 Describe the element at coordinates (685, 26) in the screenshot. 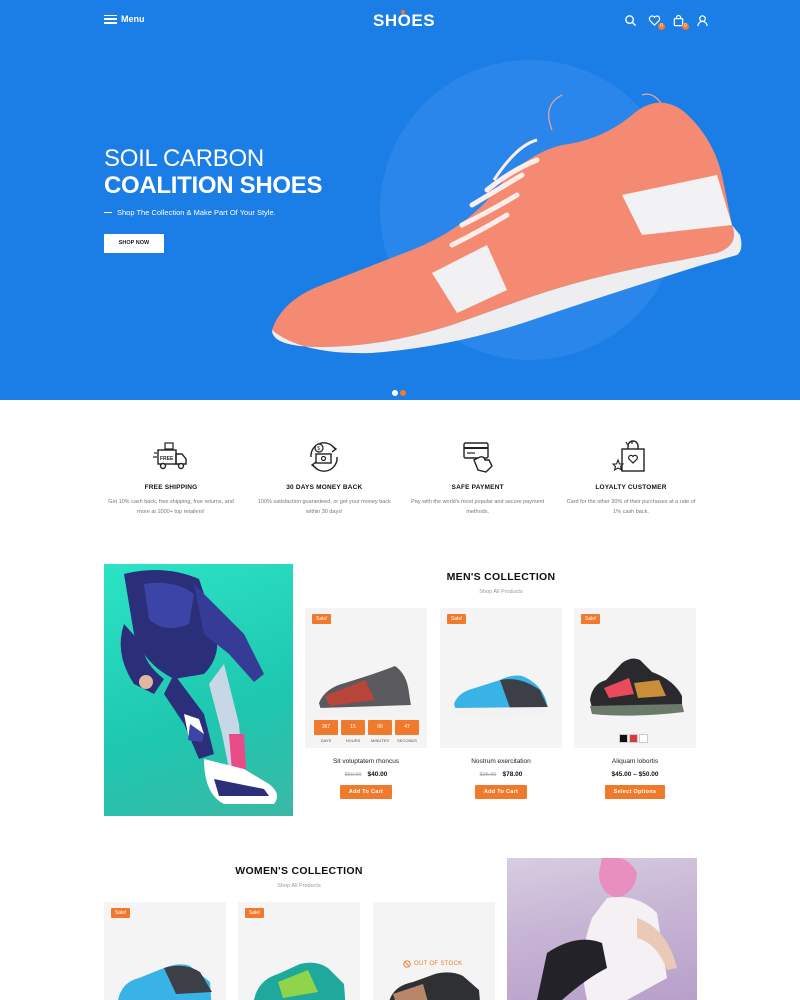

I see `cart-count-badge: 0` at that location.